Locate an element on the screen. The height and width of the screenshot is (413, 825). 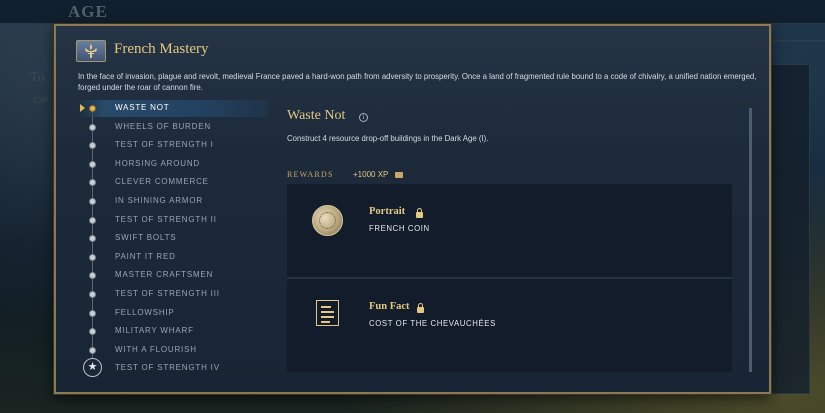
star-icon: ★ is located at coordinates (92, 368).